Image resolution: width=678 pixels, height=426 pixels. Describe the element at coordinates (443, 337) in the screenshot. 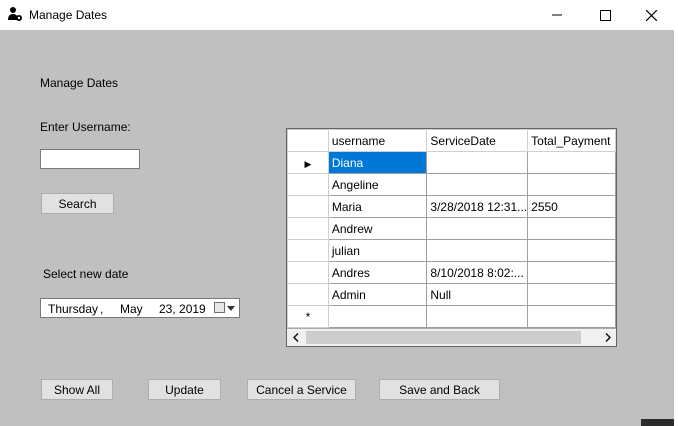

I see `scroll-thumb` at that location.